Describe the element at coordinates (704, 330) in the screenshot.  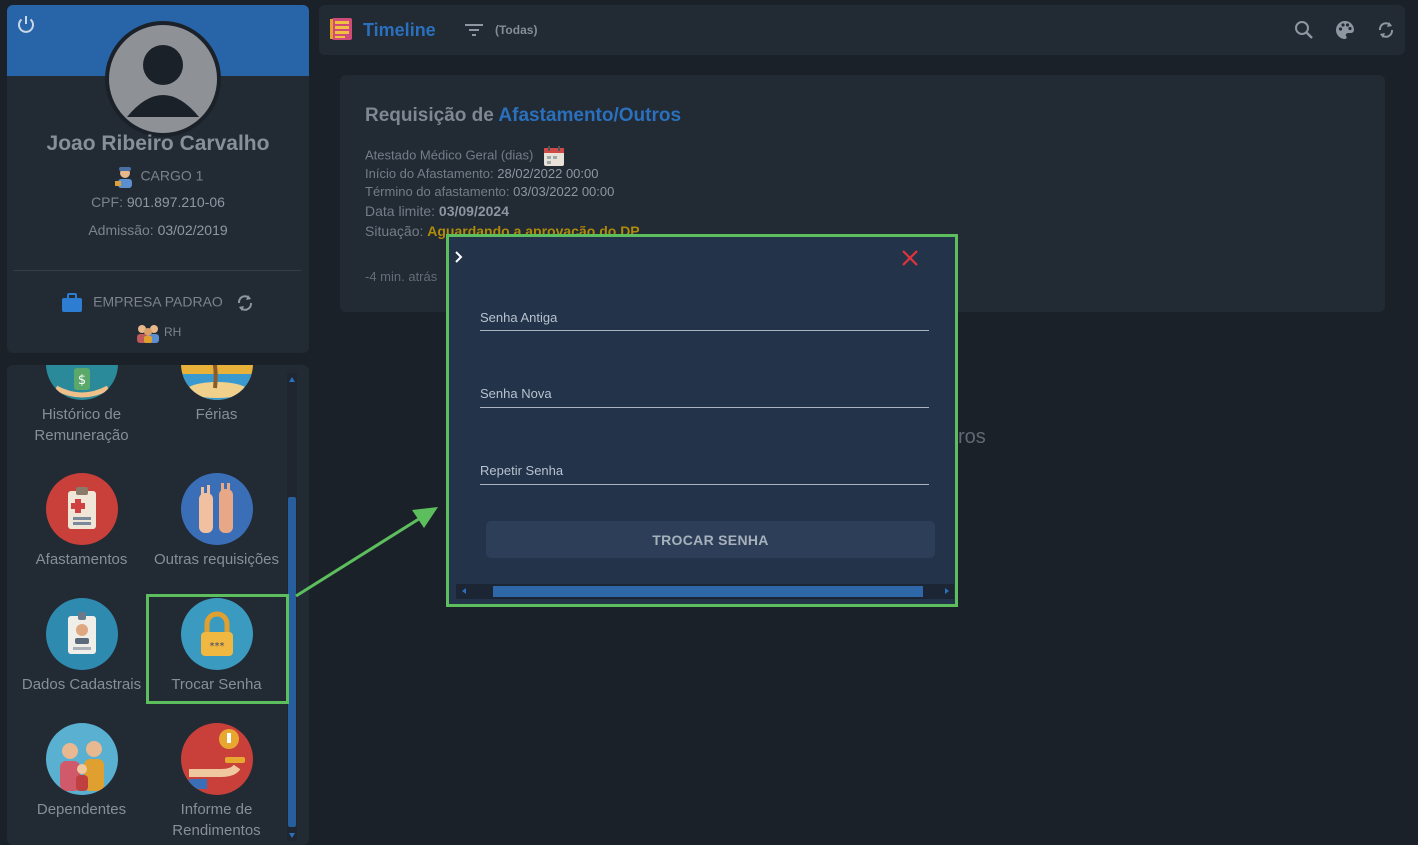
I see `old-password-field` at that location.